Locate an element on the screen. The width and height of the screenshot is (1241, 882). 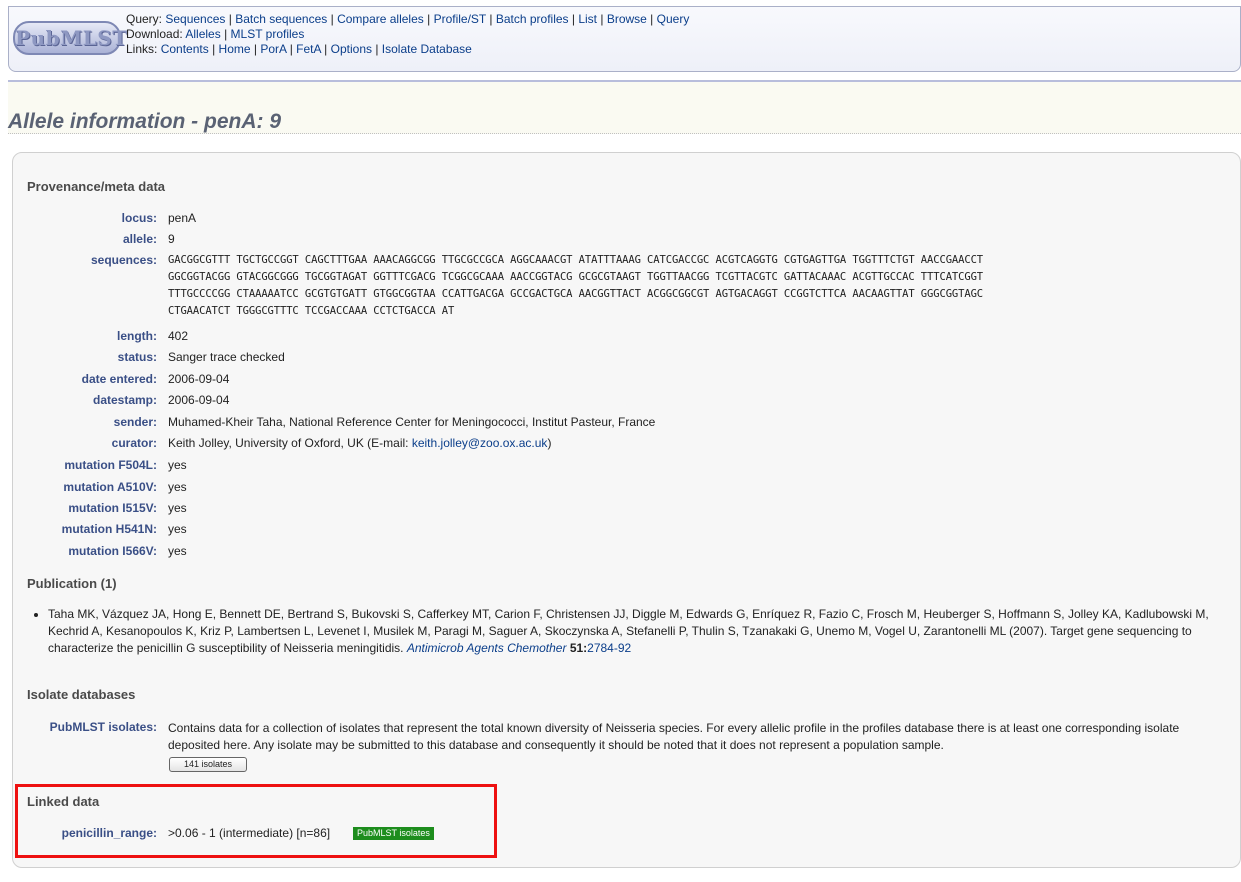
field-value-date-entered: 2006-09-04 is located at coordinates (199, 379).